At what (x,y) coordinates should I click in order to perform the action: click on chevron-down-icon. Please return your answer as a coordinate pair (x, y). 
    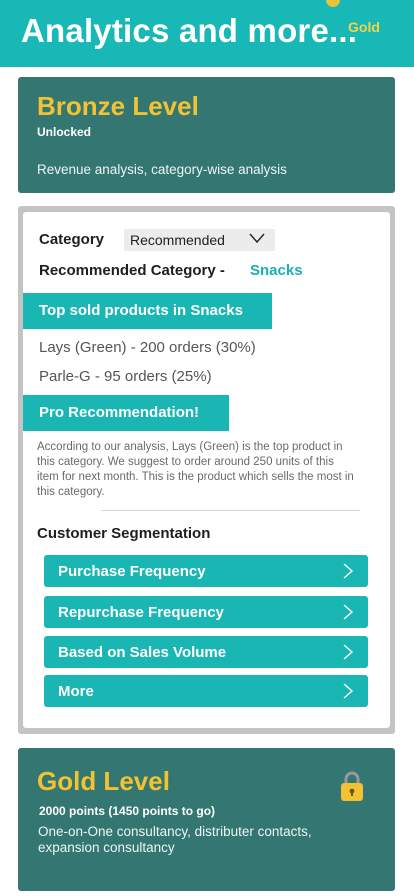
    Looking at the image, I should click on (257, 238).